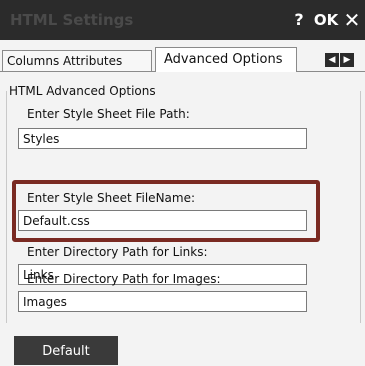 The height and width of the screenshot is (366, 365). What do you see at coordinates (182, 20) in the screenshot?
I see `title-bar: HTML Settings ? OK ✕` at bounding box center [182, 20].